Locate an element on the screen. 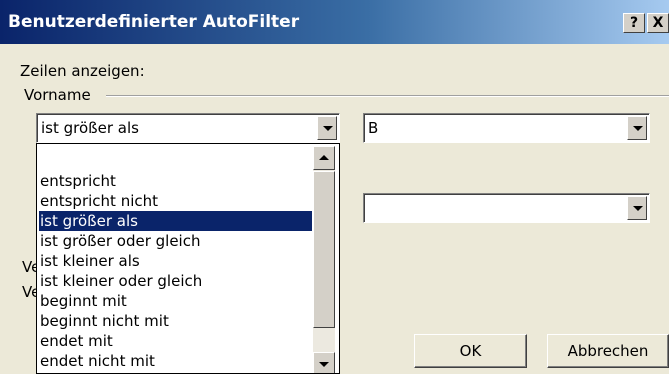  window-title: Benutzerdefinierter AutoFilter is located at coordinates (154, 22).